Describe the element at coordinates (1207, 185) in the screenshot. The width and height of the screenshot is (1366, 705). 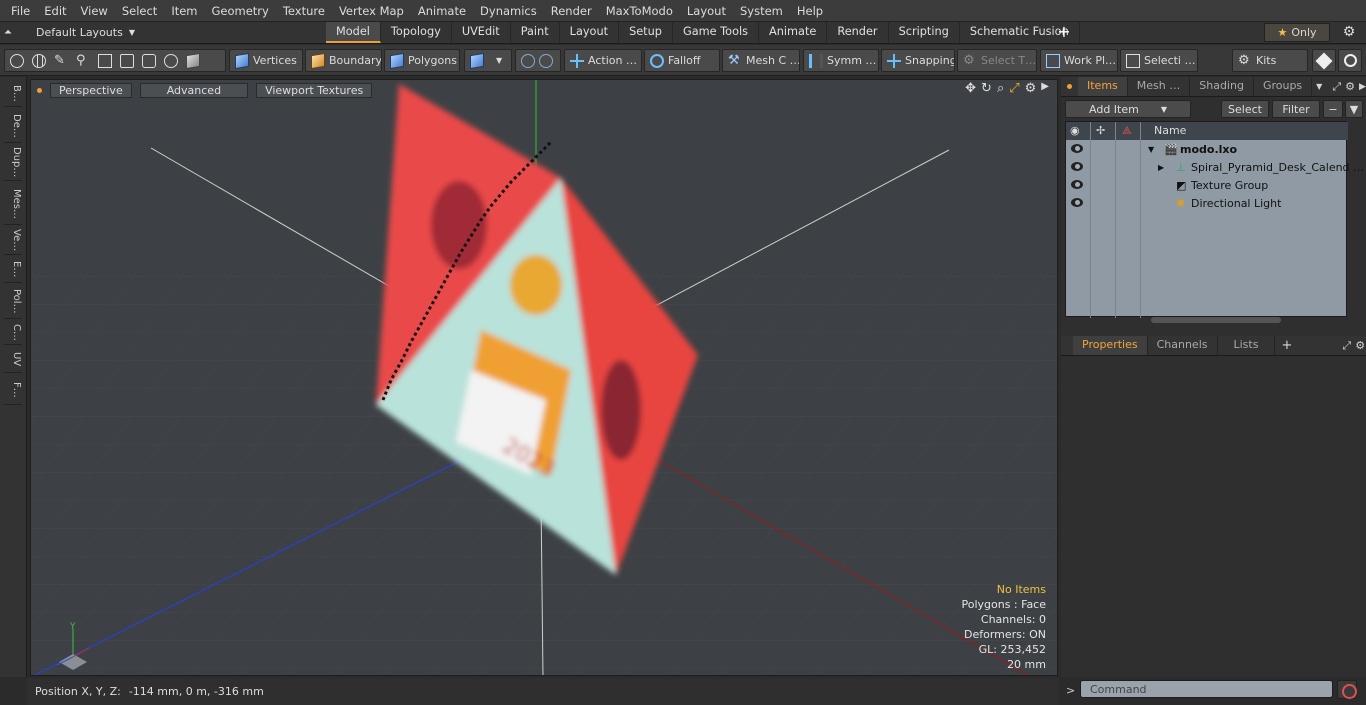
I see `tree-row-texture-group: ◩ Texture Group` at that location.